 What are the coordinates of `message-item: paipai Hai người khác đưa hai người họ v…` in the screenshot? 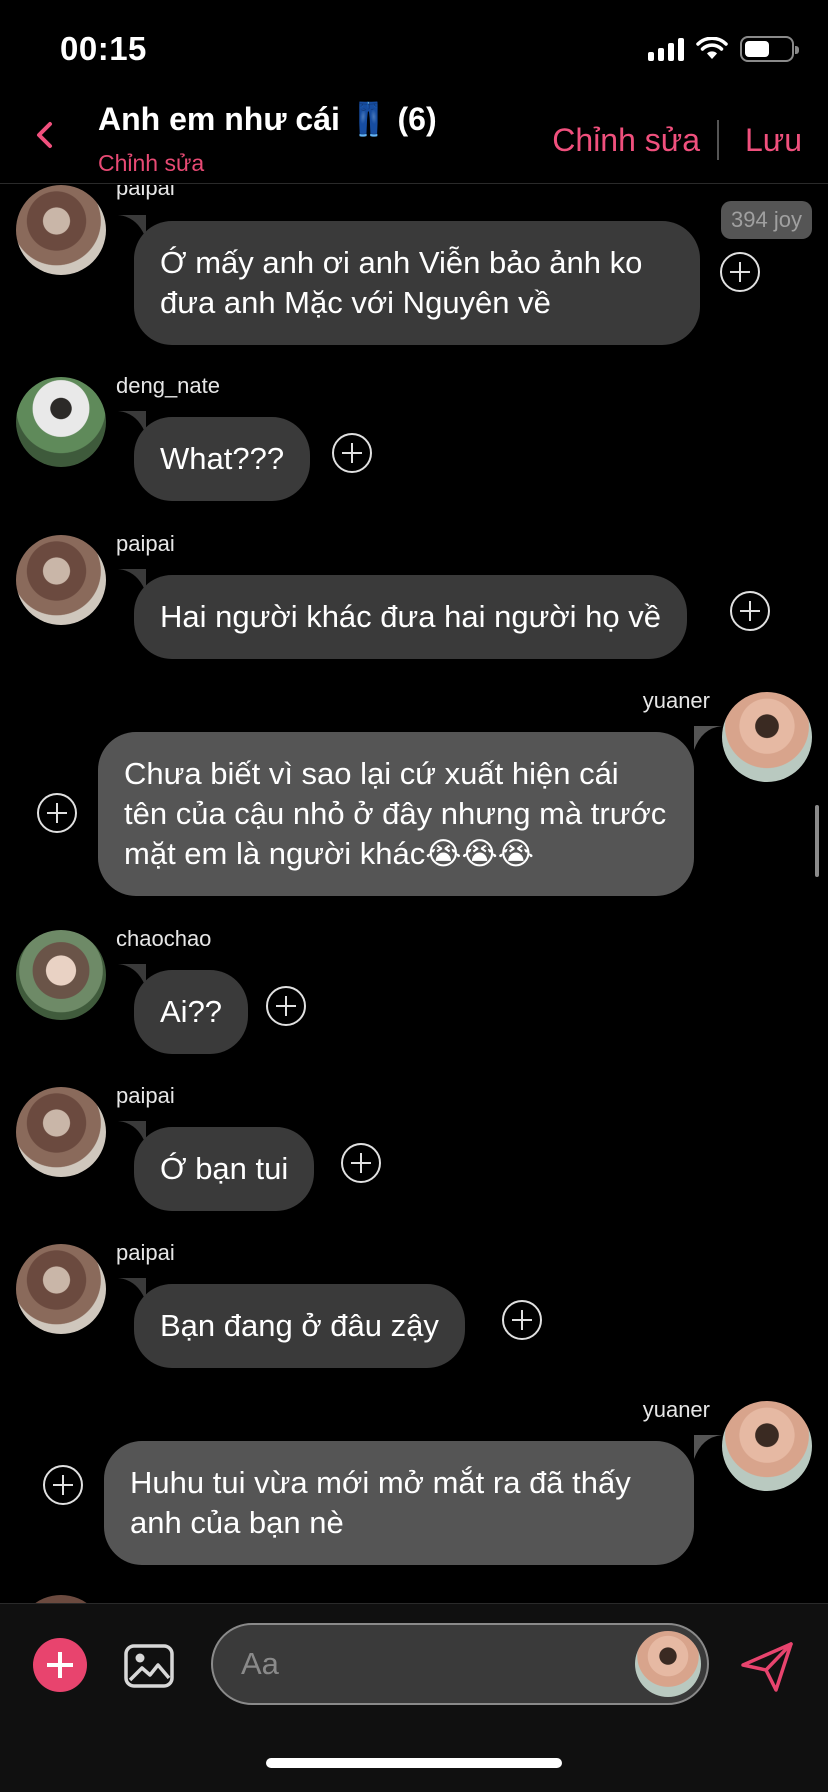 It's located at (414, 595).